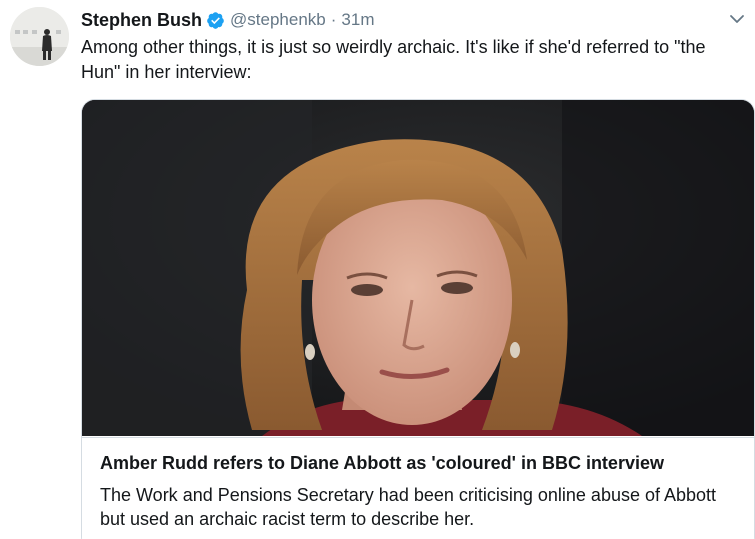 This screenshot has height=539, width=755. What do you see at coordinates (215, 20) in the screenshot?
I see `verified-badge-icon` at bounding box center [215, 20].